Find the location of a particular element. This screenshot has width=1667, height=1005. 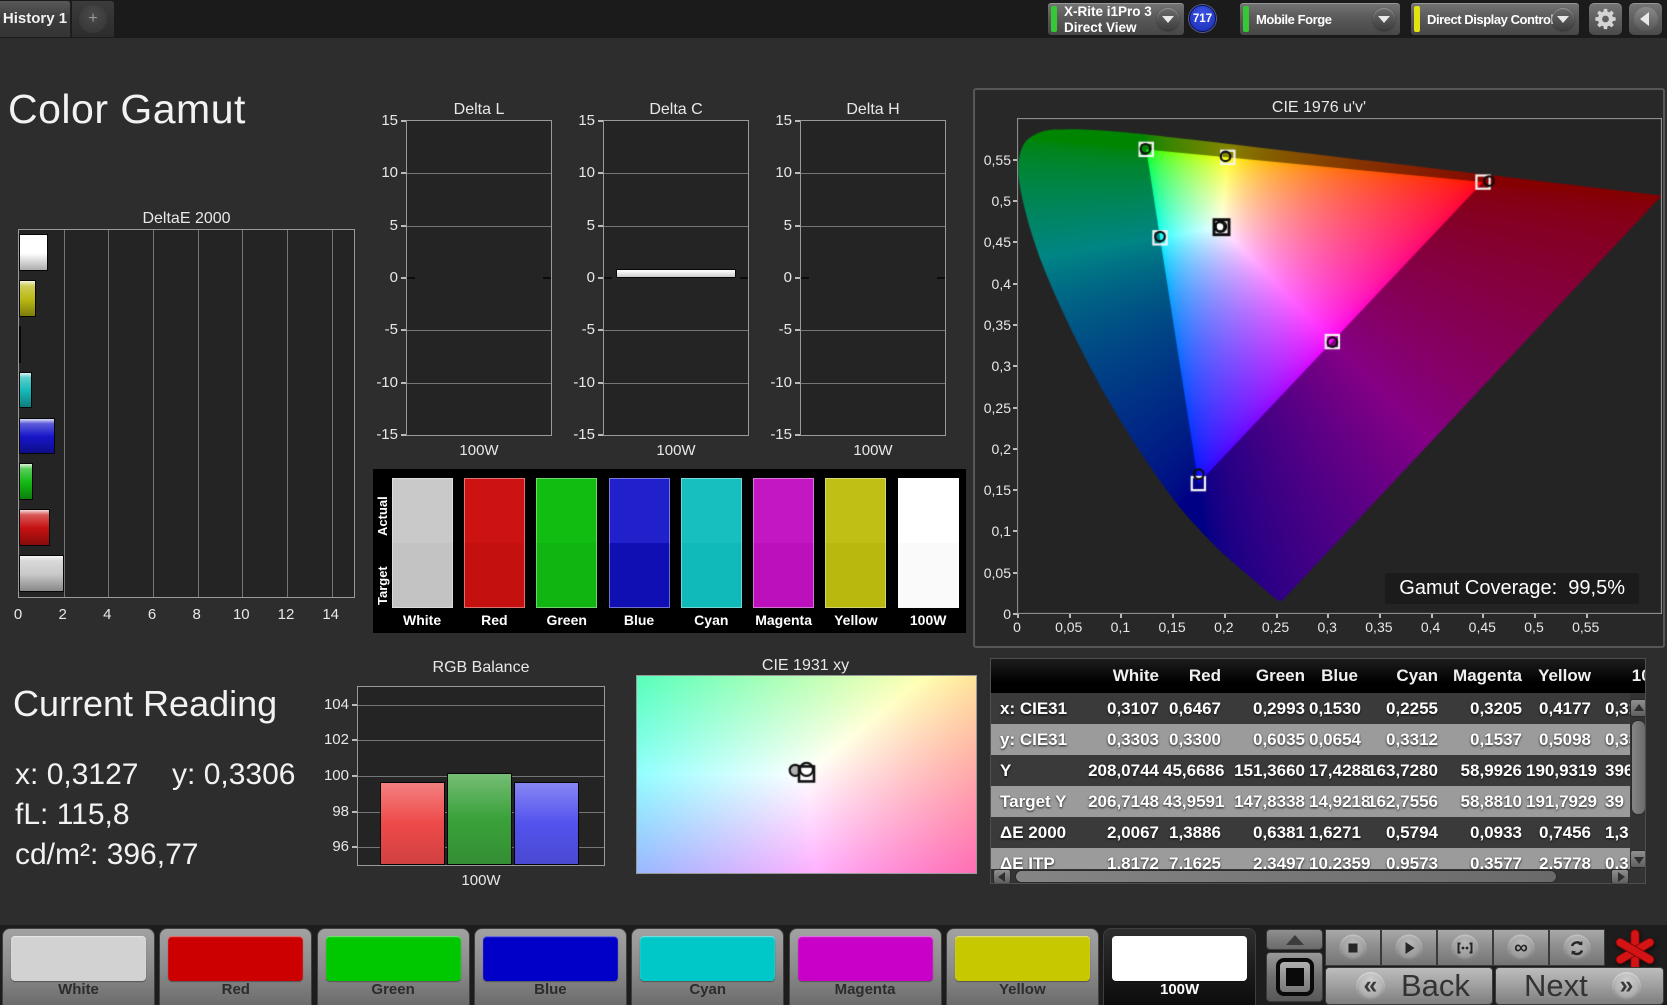

bar-cyan is located at coordinates (25, 390).